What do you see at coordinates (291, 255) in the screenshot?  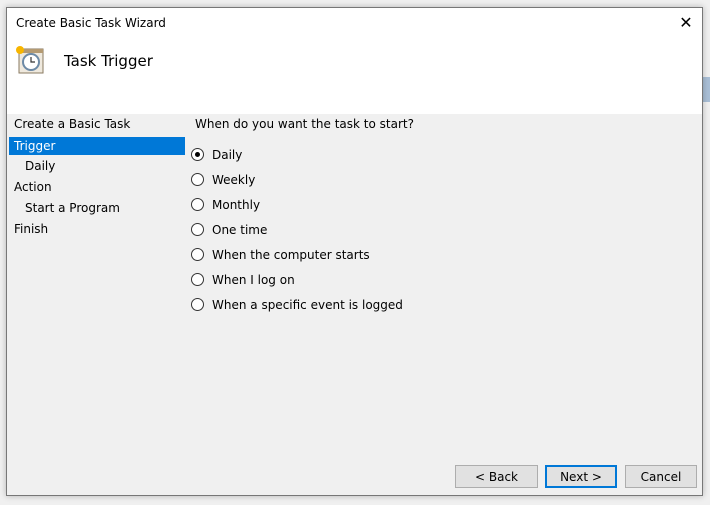 I see `radio-label: When the computer starts` at bounding box center [291, 255].